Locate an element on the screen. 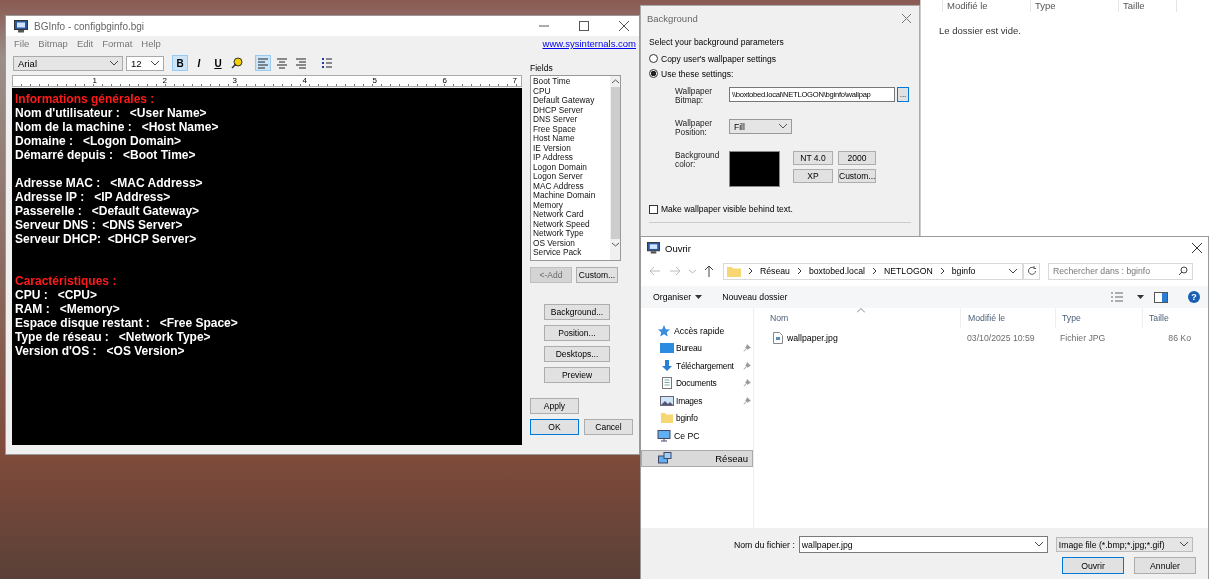  nav-item: Ce PC is located at coordinates (697, 436).